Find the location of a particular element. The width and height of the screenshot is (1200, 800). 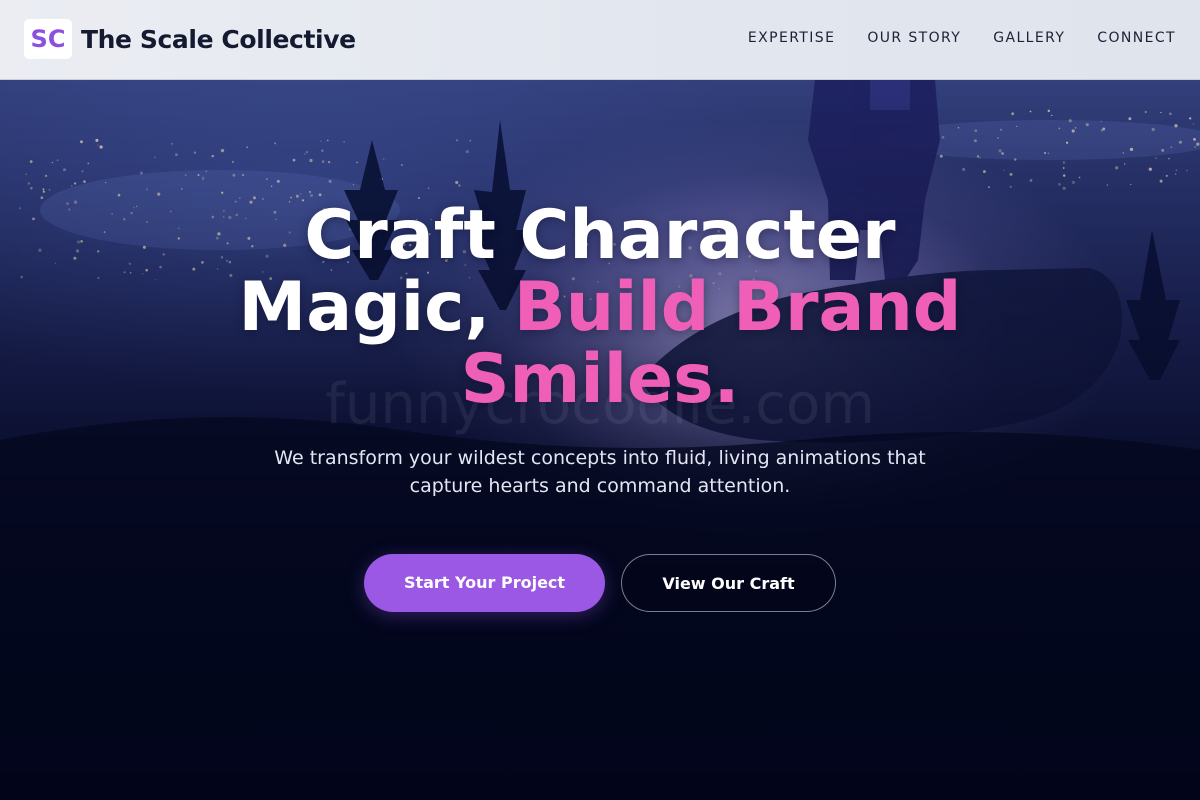

start-project-button: Start Your Project is located at coordinates (484, 583).